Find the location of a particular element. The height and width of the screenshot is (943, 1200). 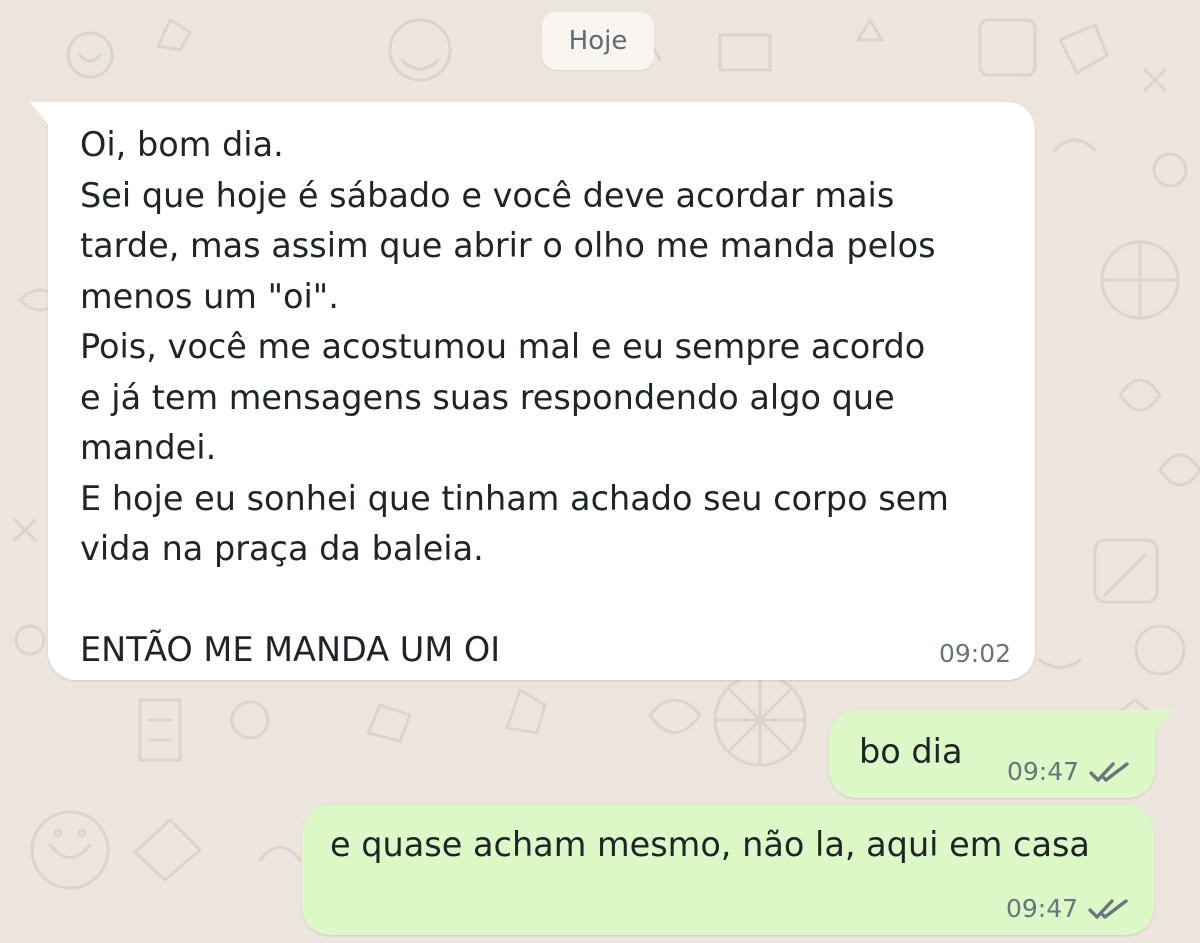

outgoing-message-time-2: 09:47 is located at coordinates (1041, 908).